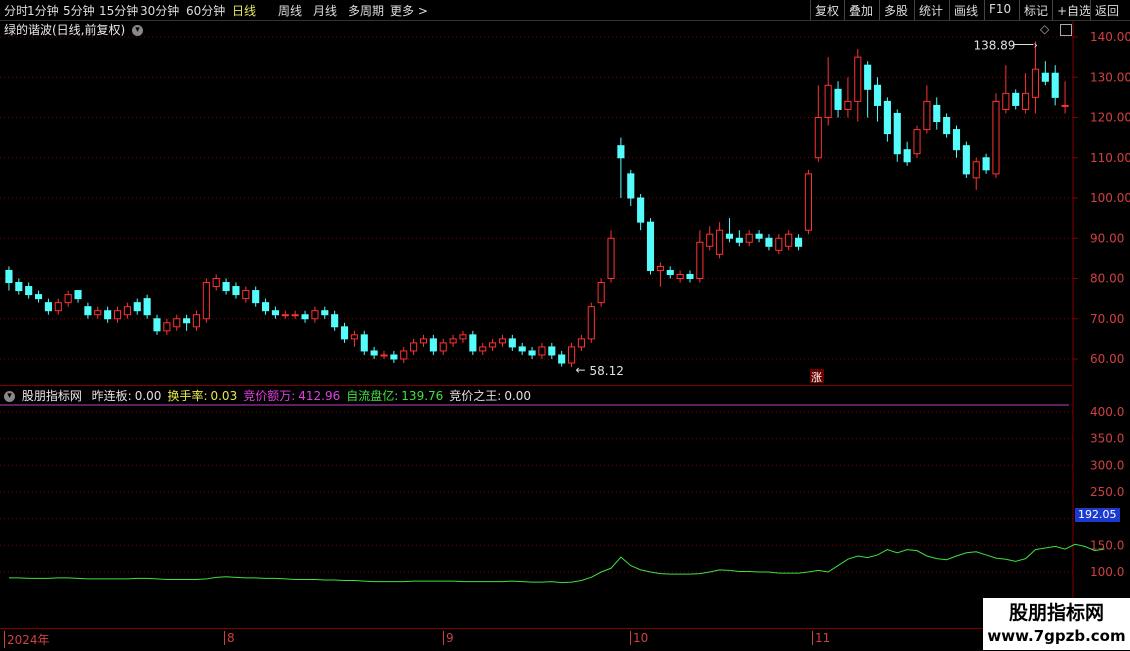 The image size is (1130, 651). Describe the element at coordinates (118, 10) in the screenshot. I see `period-tab-3: 15分钟` at that location.